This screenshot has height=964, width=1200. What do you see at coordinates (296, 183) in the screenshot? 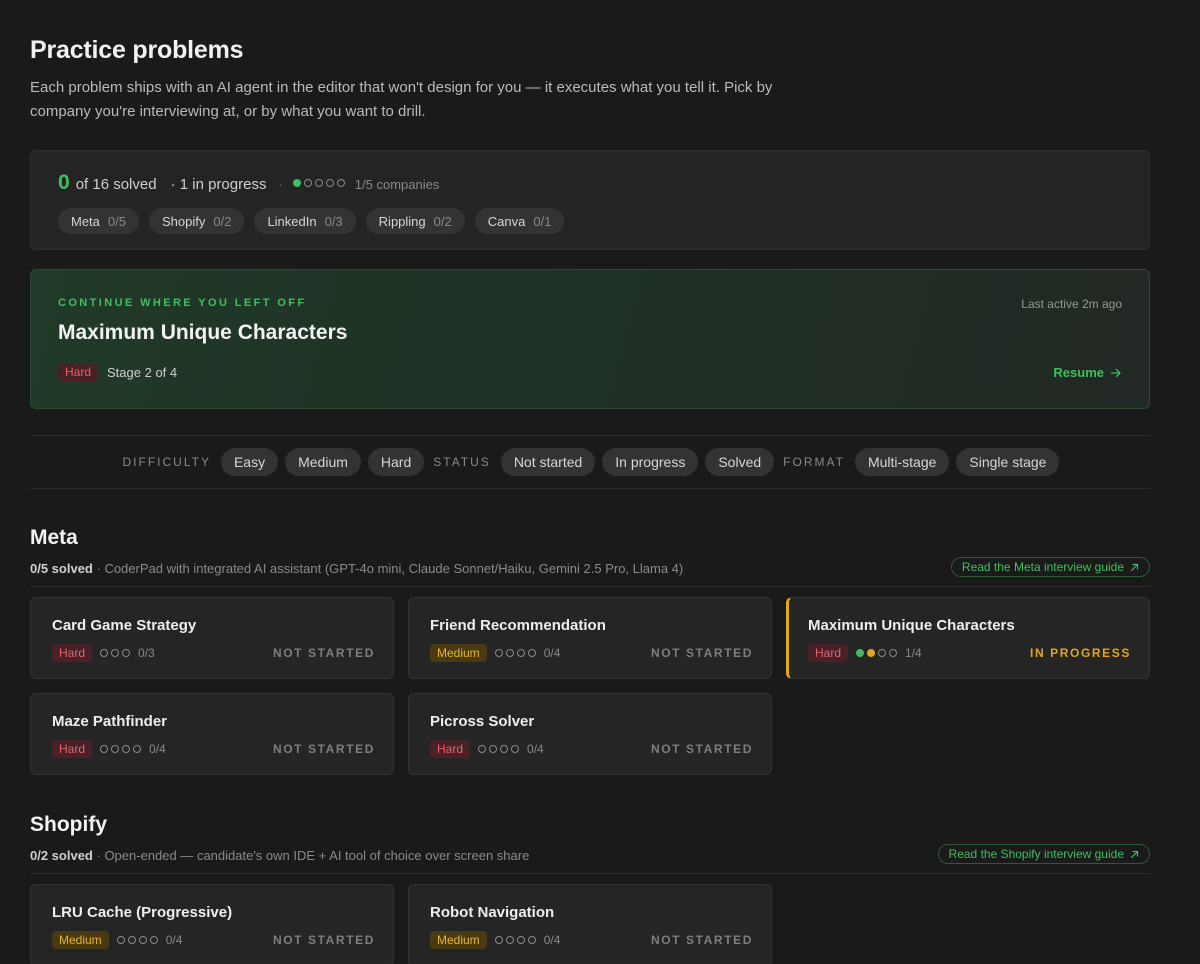
I see `company-dot-filled` at bounding box center [296, 183].